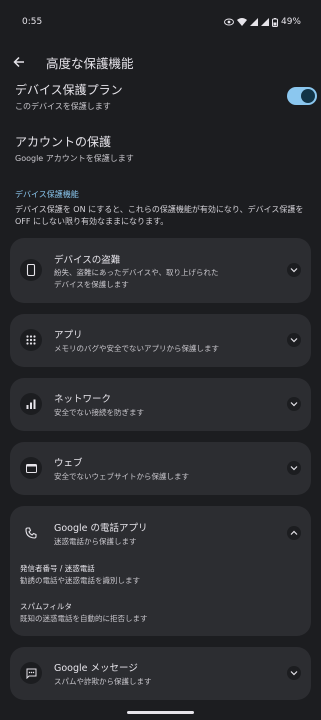 This screenshot has height=720, width=321. What do you see at coordinates (80, 580) in the screenshot?
I see `detail-caller-id-sub: 勧誘の電話や迷惑電話を識別します` at bounding box center [80, 580].